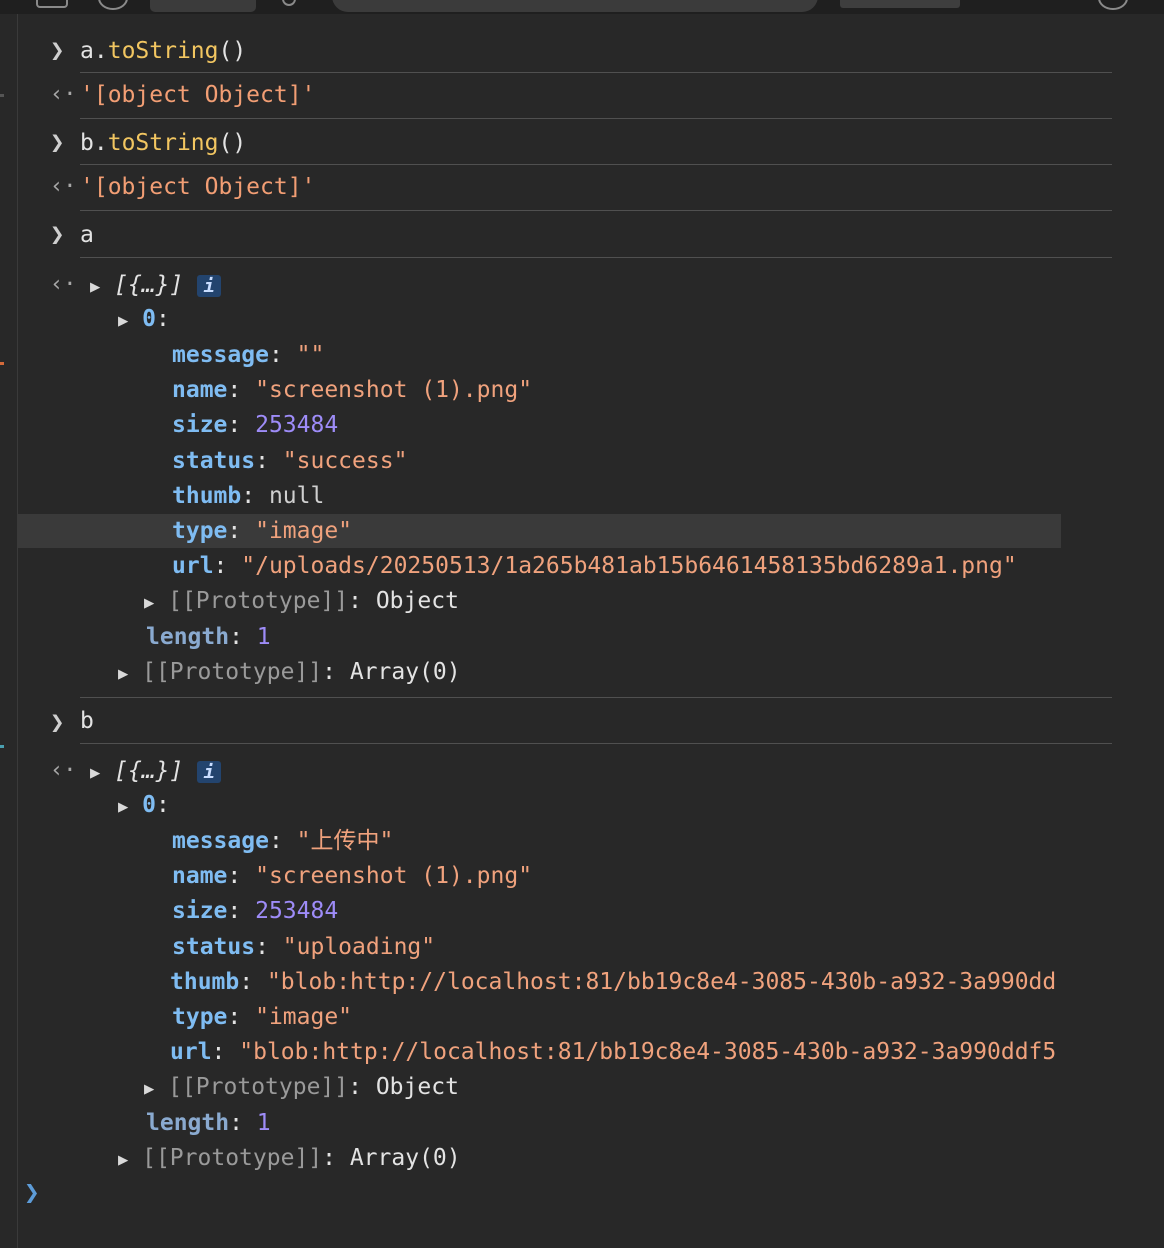  I want to click on settings-gear-icon, so click(1113, 5).